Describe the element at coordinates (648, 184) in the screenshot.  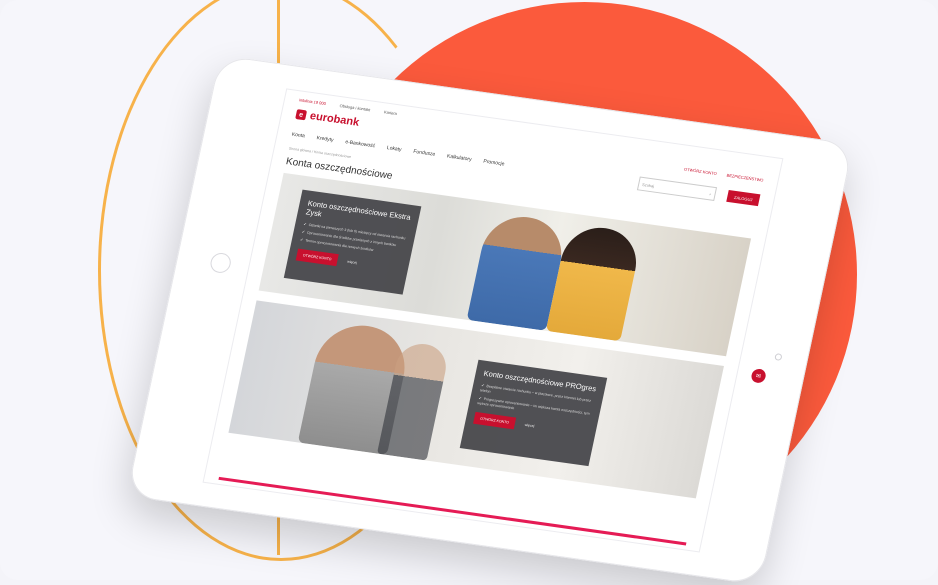
I see `search-placeholder: Szukaj` at that location.